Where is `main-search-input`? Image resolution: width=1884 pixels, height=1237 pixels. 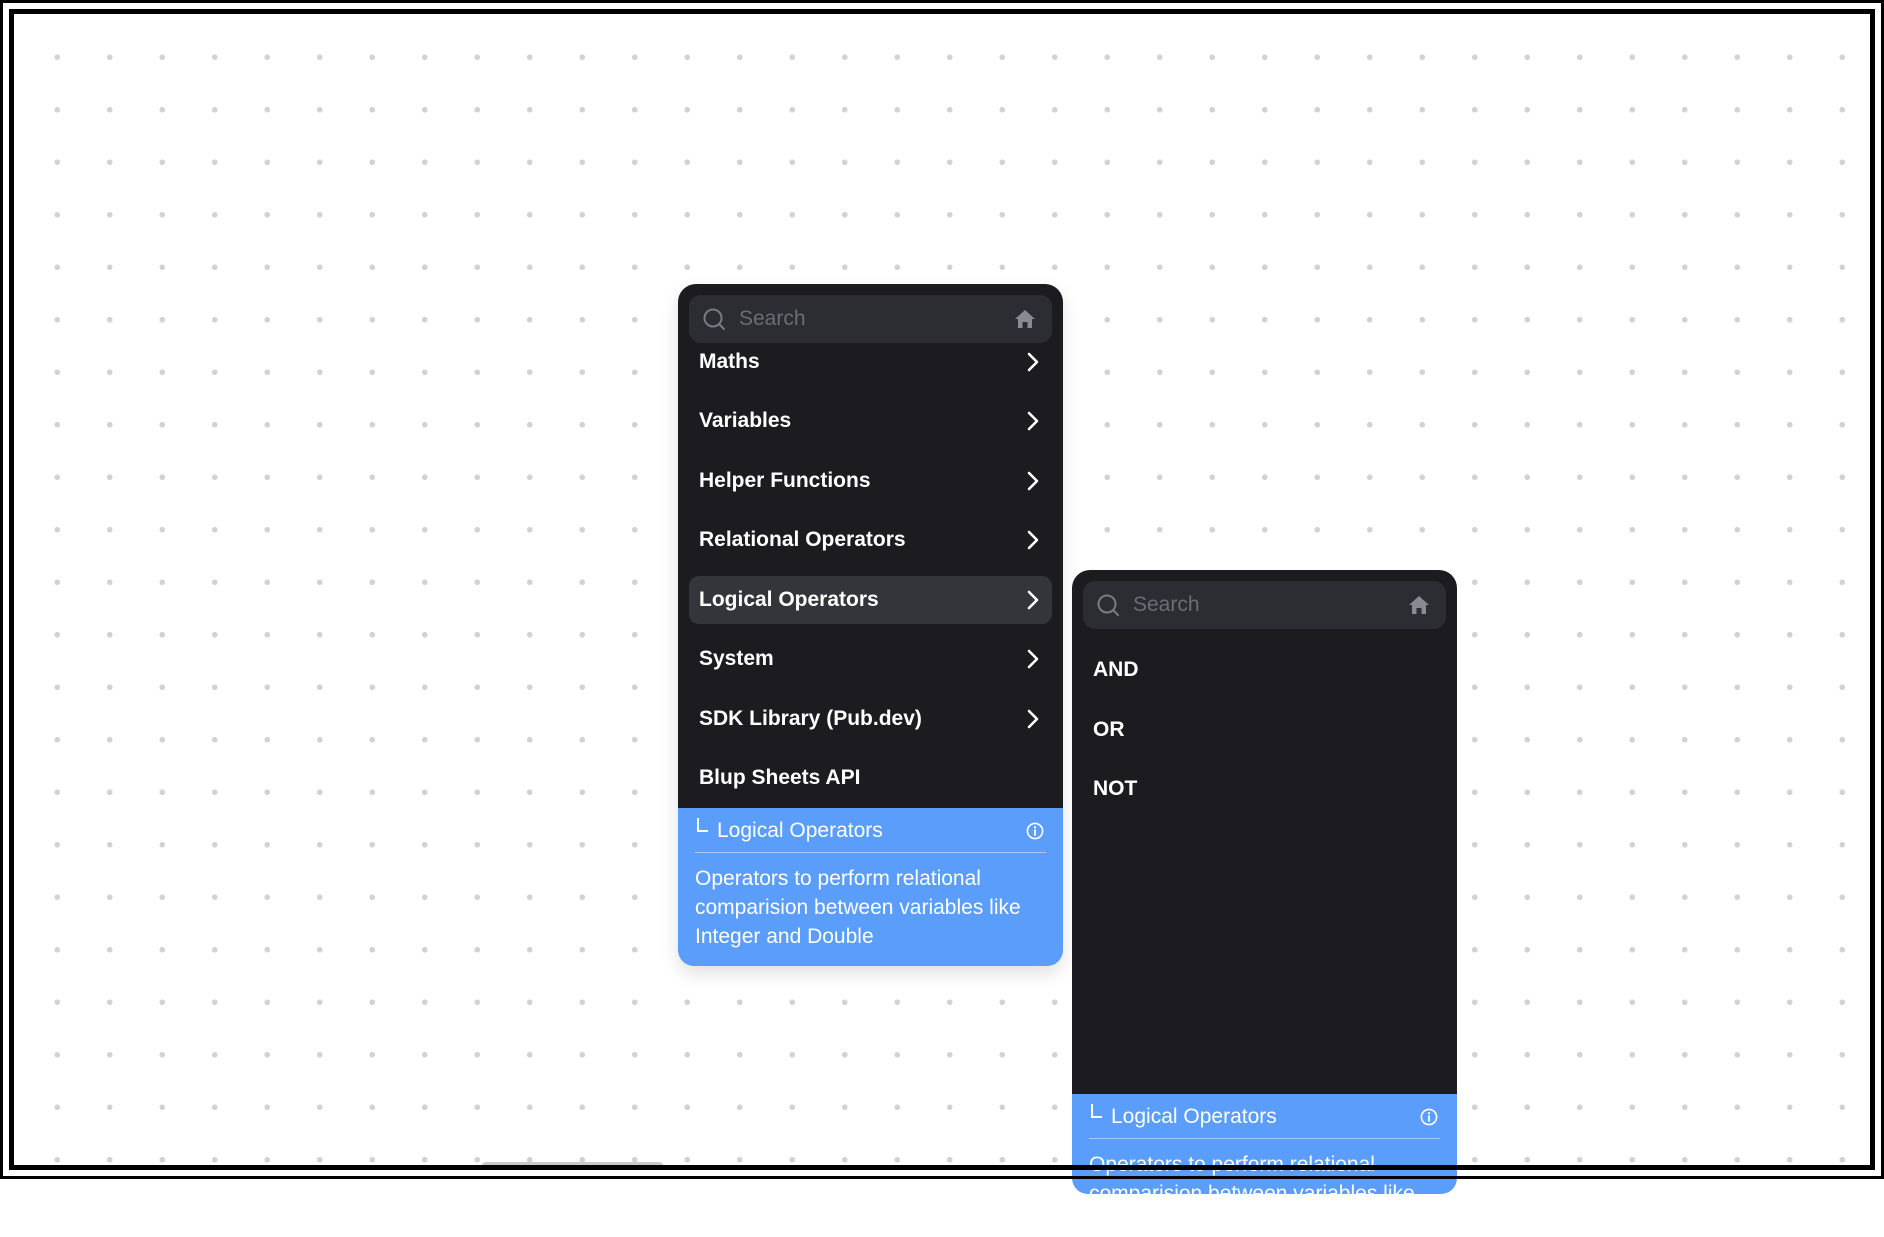
main-search-input is located at coordinates (869, 319).